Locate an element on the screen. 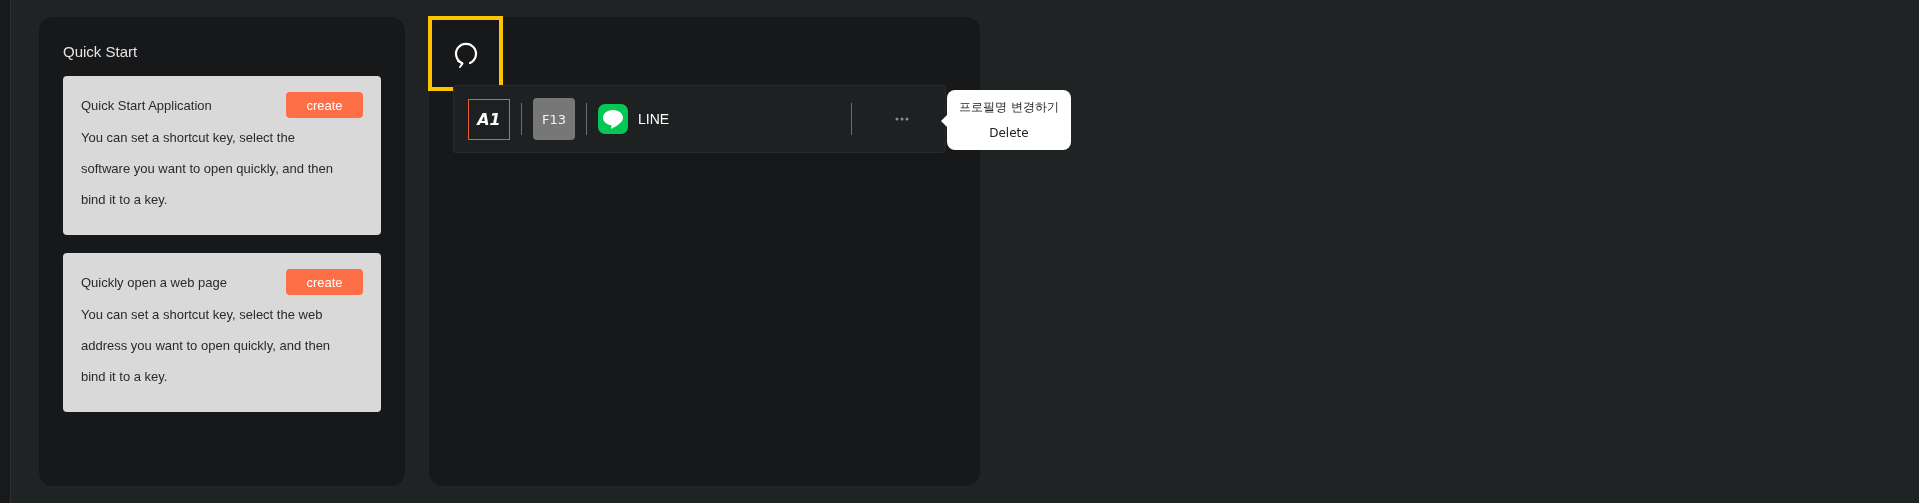 This screenshot has width=1919, height=503. more-icon is located at coordinates (902, 119).